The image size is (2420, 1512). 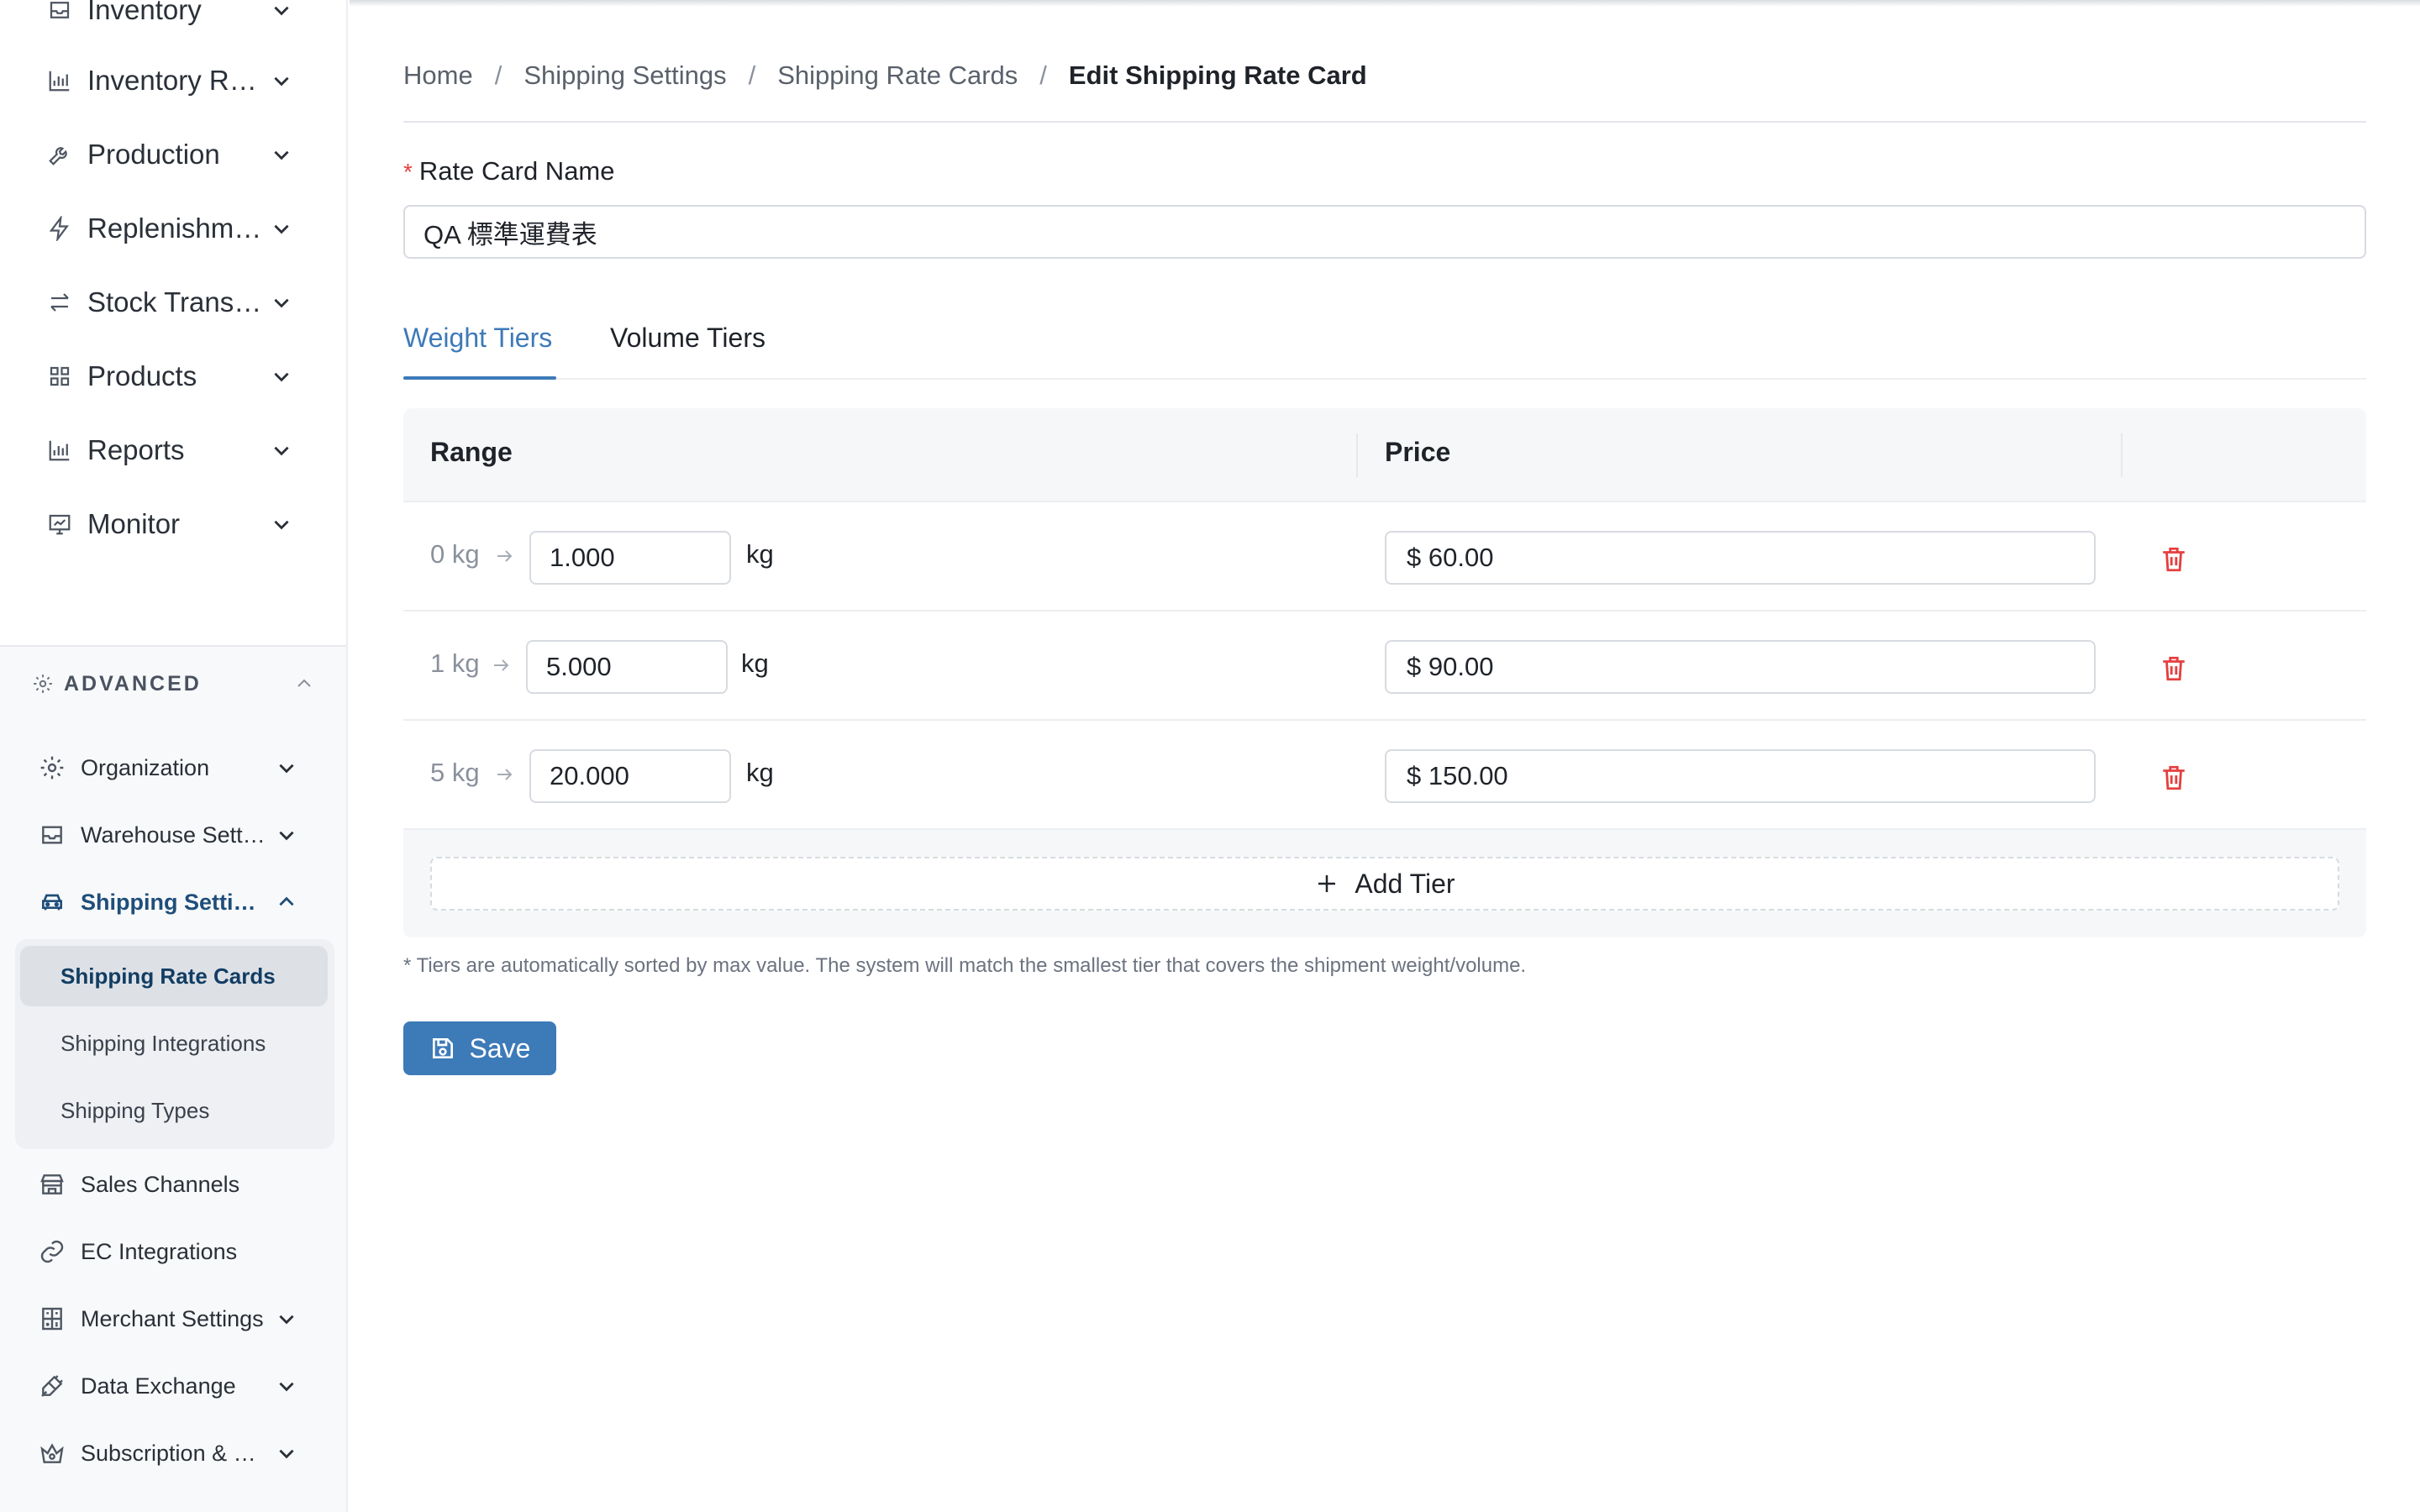 I want to click on tab-weight-tiers: Weight Tiers, so click(x=480, y=351).